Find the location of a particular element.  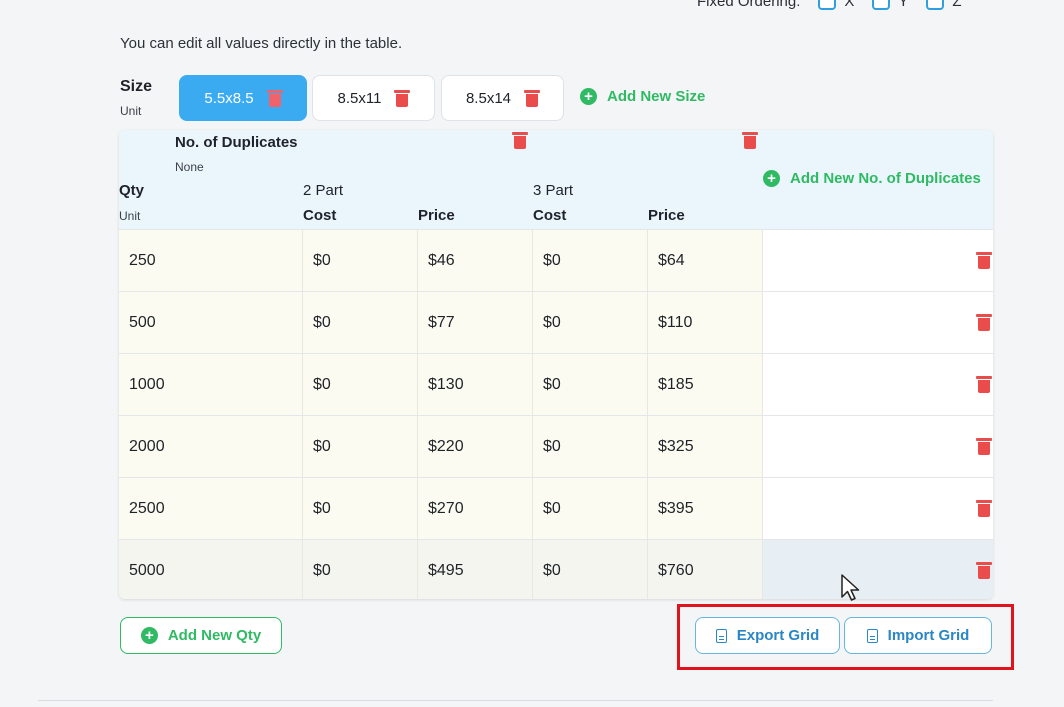

size-chip-5.5x8.5: 5.5x8.5 is located at coordinates (243, 98).